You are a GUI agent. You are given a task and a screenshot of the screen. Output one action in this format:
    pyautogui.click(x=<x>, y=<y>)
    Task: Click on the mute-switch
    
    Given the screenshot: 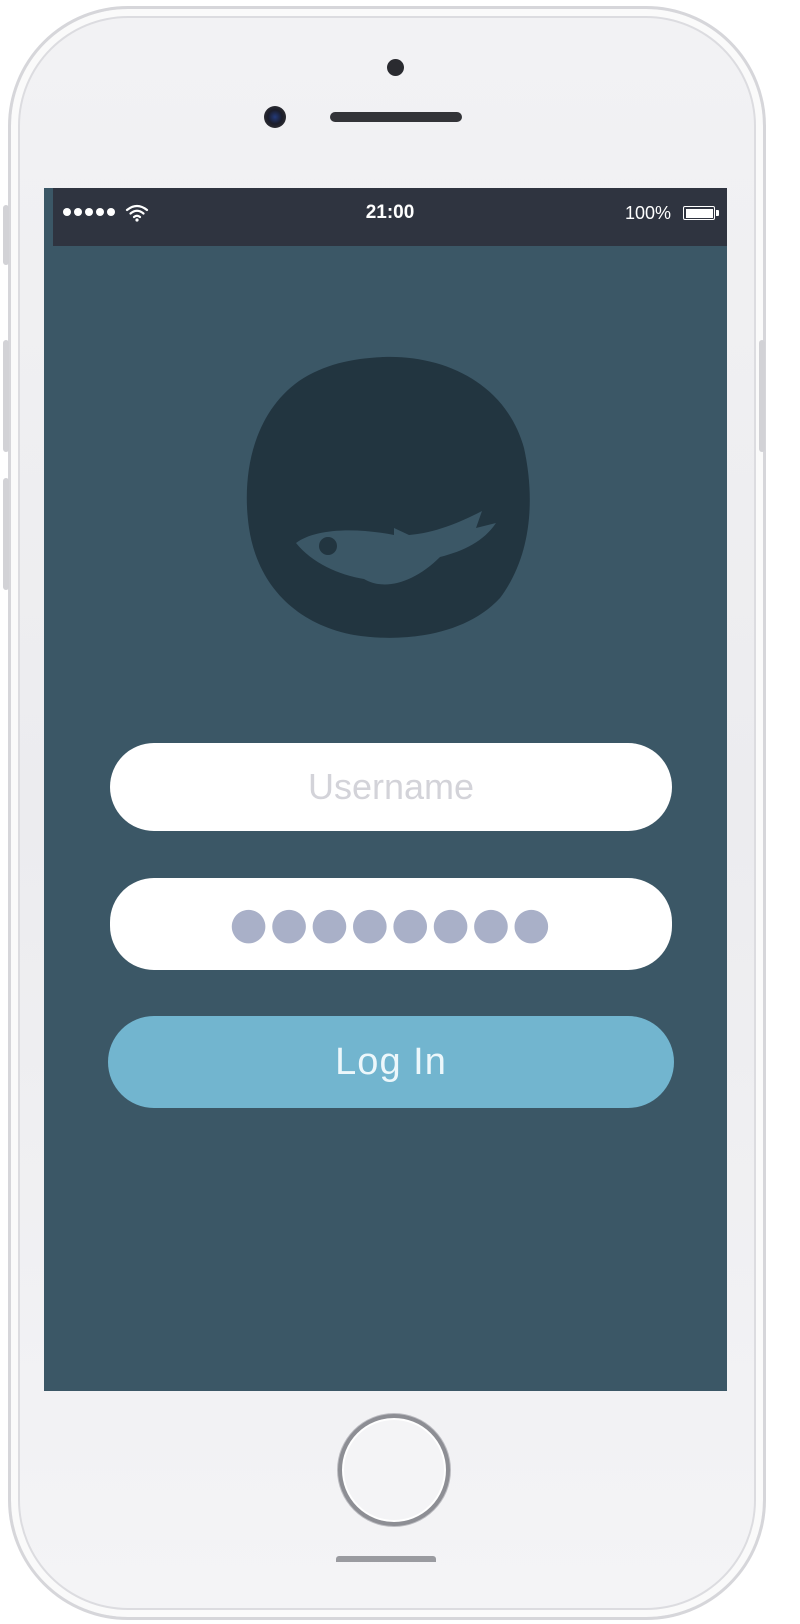 What is the action you would take?
    pyautogui.click(x=6, y=235)
    